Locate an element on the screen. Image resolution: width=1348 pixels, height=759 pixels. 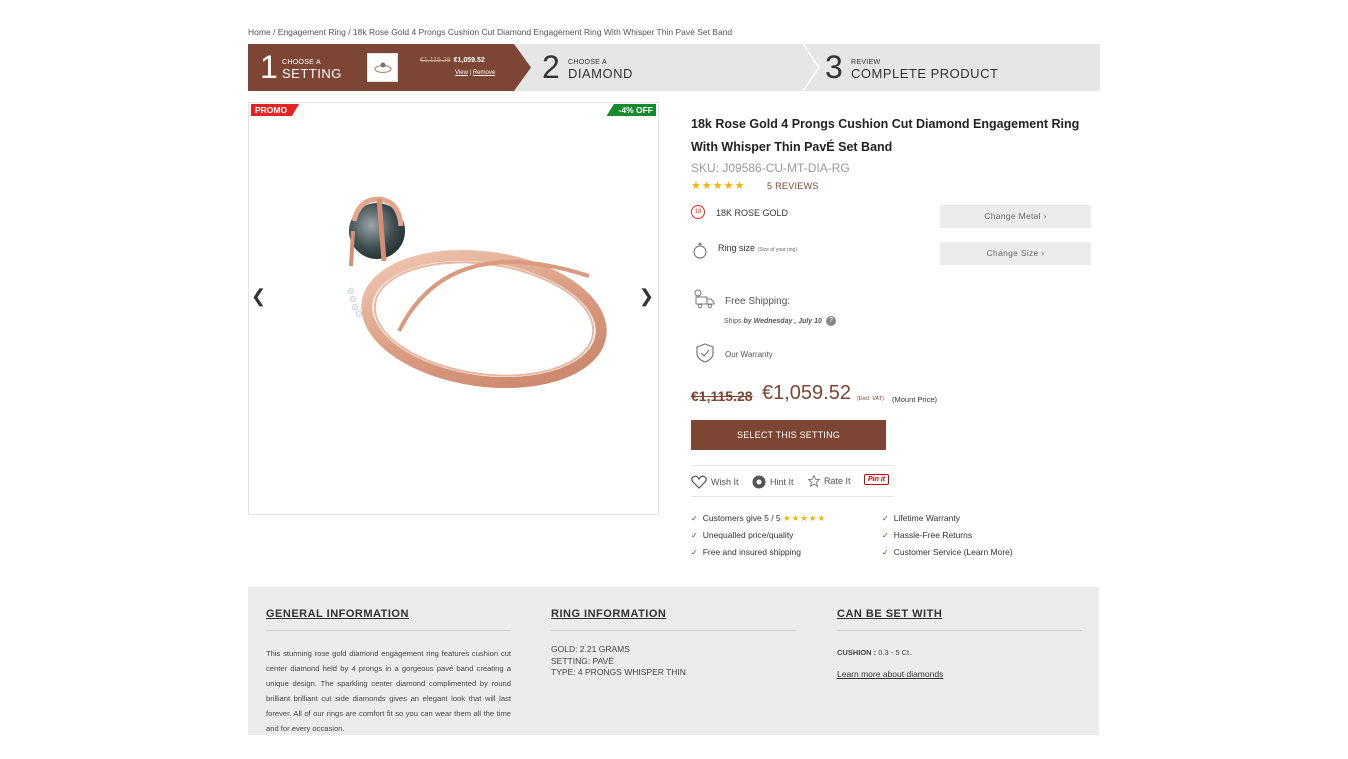
current-price: €1,059.52 is located at coordinates (806, 393).